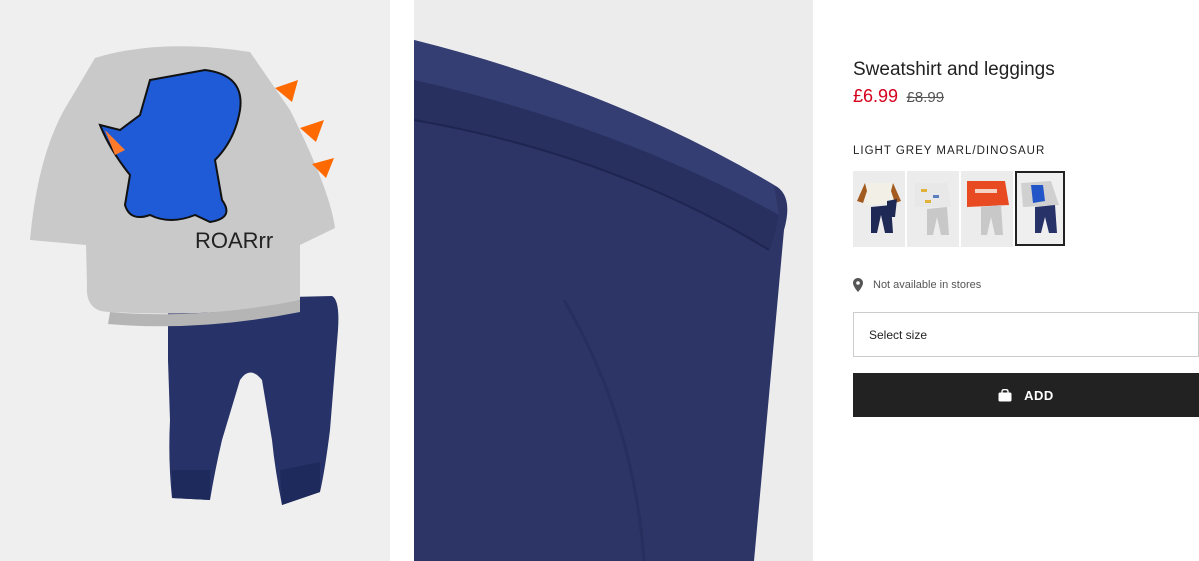 The height and width of the screenshot is (561, 1199). What do you see at coordinates (1040, 208) in the screenshot?
I see `swatch-dinosaur` at bounding box center [1040, 208].